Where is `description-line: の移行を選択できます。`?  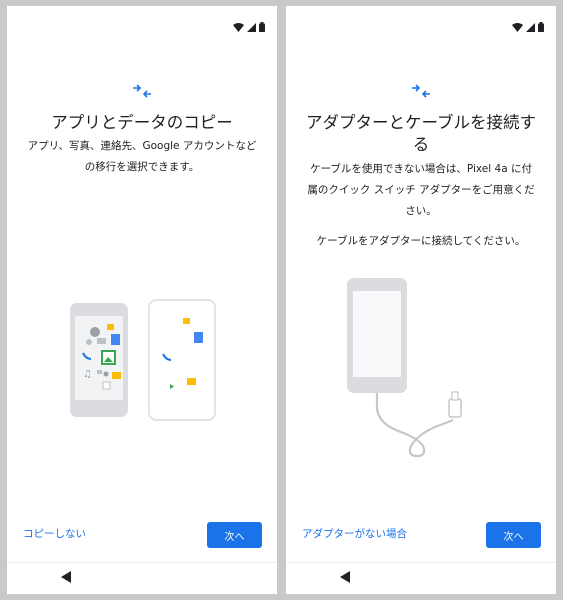 description-line: の移行を選択できます。 is located at coordinates (142, 167).